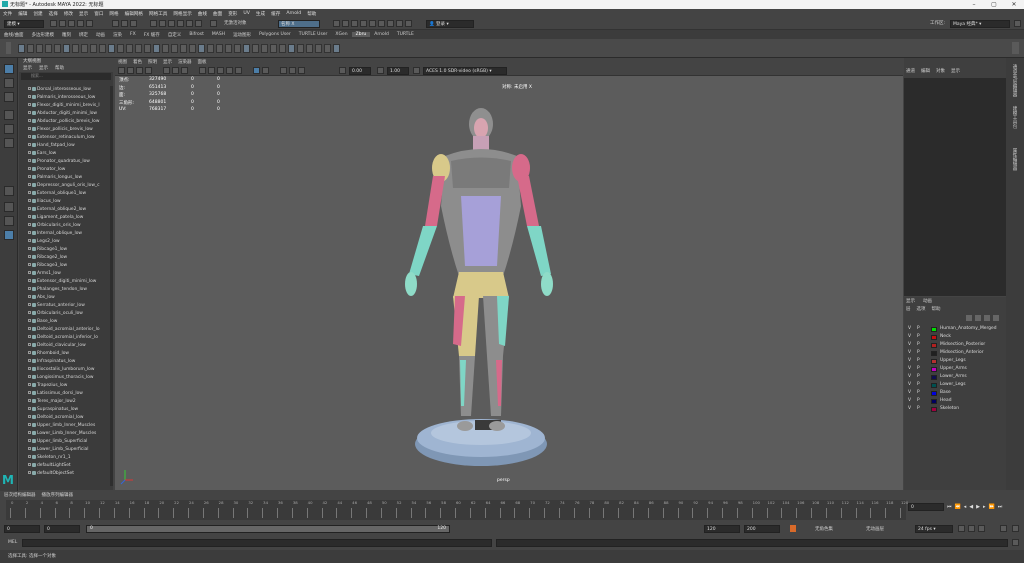 Image resolution: width=1024 pixels, height=563 pixels. Describe the element at coordinates (408, 23) in the screenshot. I see `toolkit-icon` at that location.